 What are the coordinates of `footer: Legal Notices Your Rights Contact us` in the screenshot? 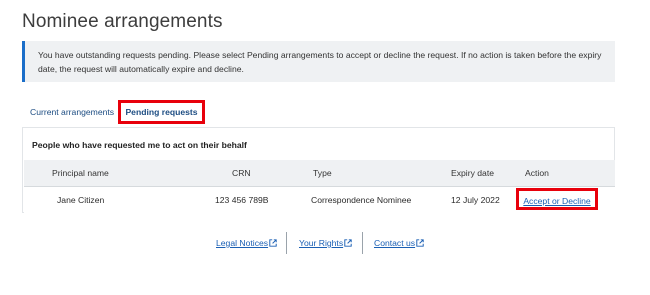 It's located at (325, 243).